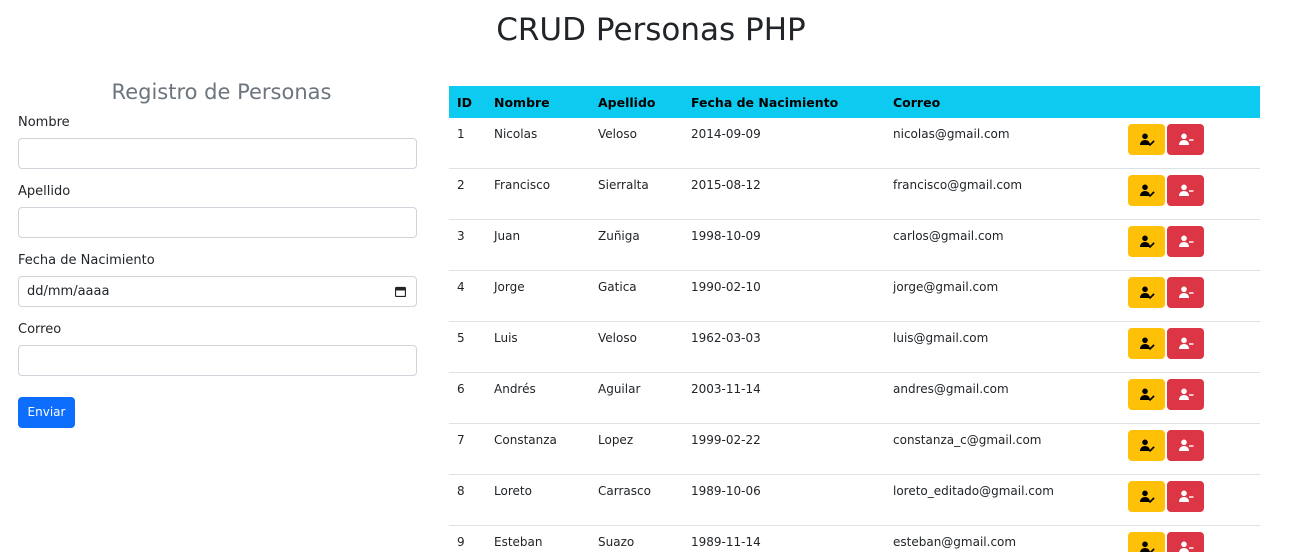  I want to click on cell-id: 6, so click(467, 398).